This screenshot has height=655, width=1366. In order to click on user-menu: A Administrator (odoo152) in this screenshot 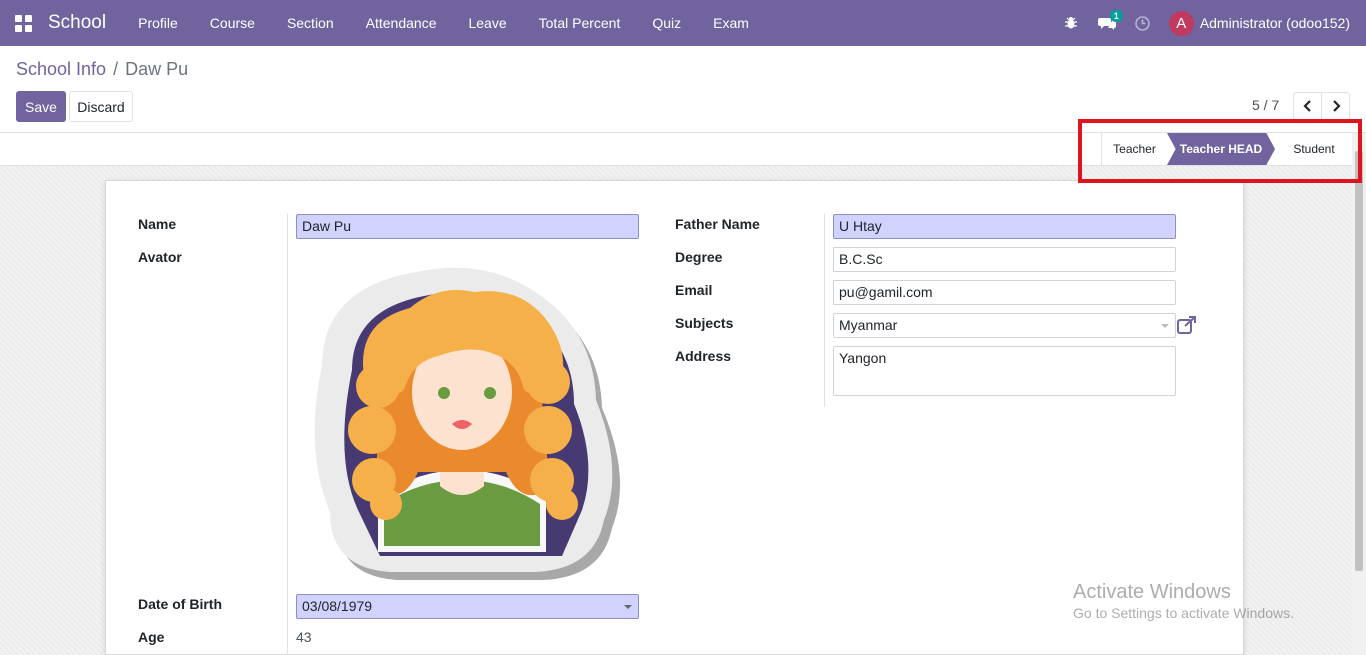, I will do `click(1263, 23)`.